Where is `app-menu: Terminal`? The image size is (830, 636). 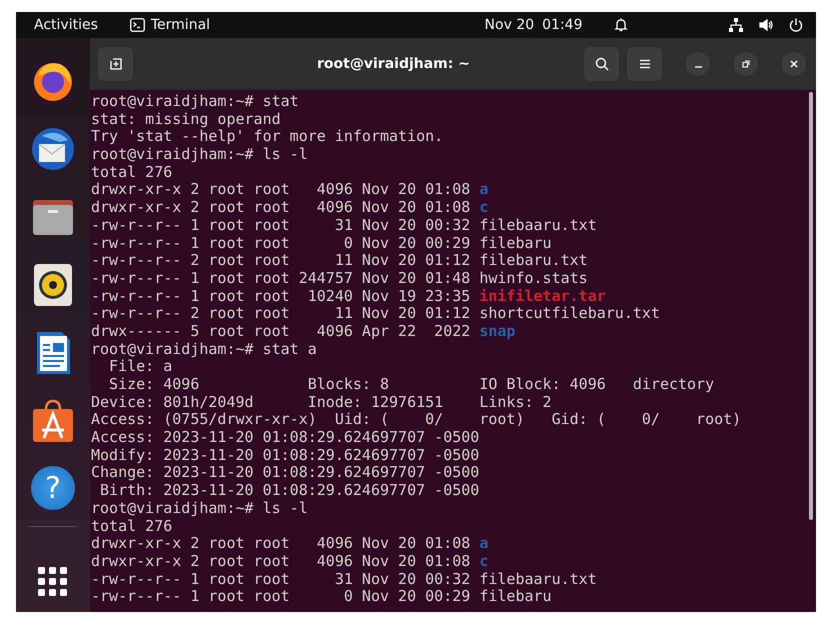 app-menu: Terminal is located at coordinates (180, 25).